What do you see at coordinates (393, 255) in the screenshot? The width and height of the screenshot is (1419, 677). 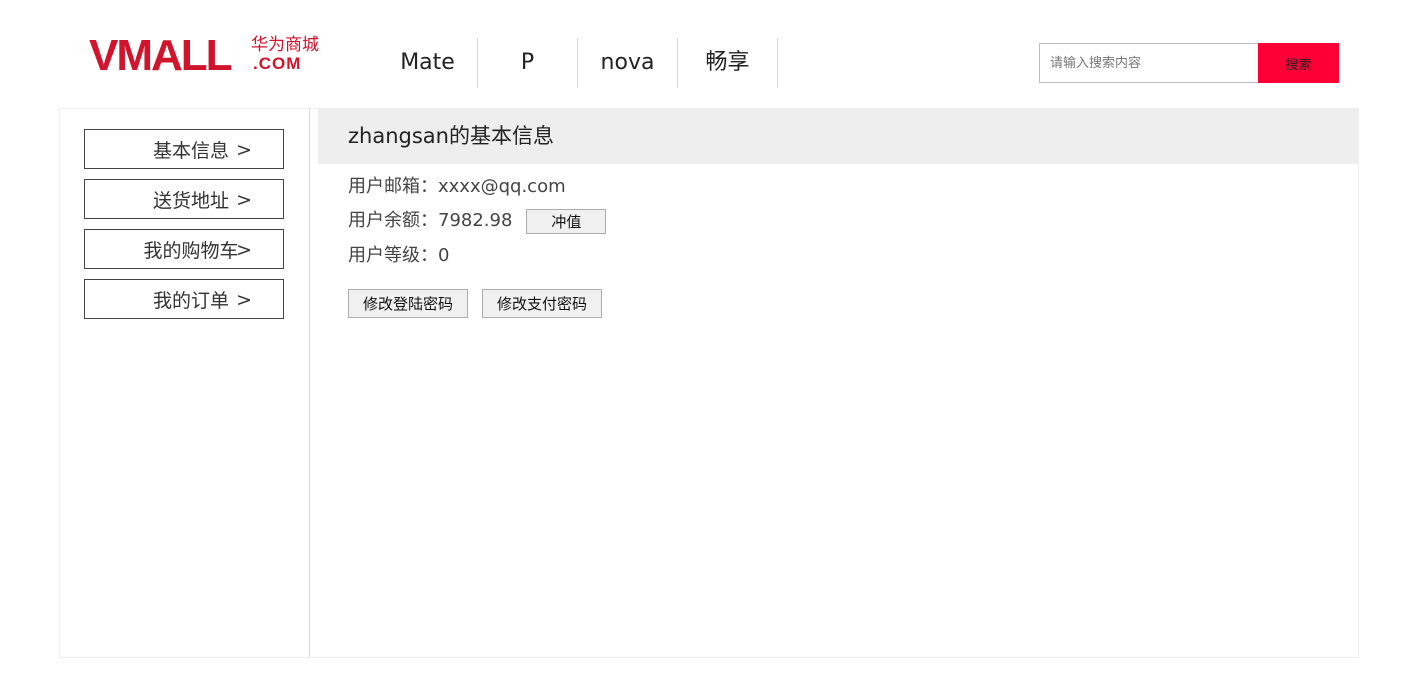 I see `level-label: 用户等级：` at bounding box center [393, 255].